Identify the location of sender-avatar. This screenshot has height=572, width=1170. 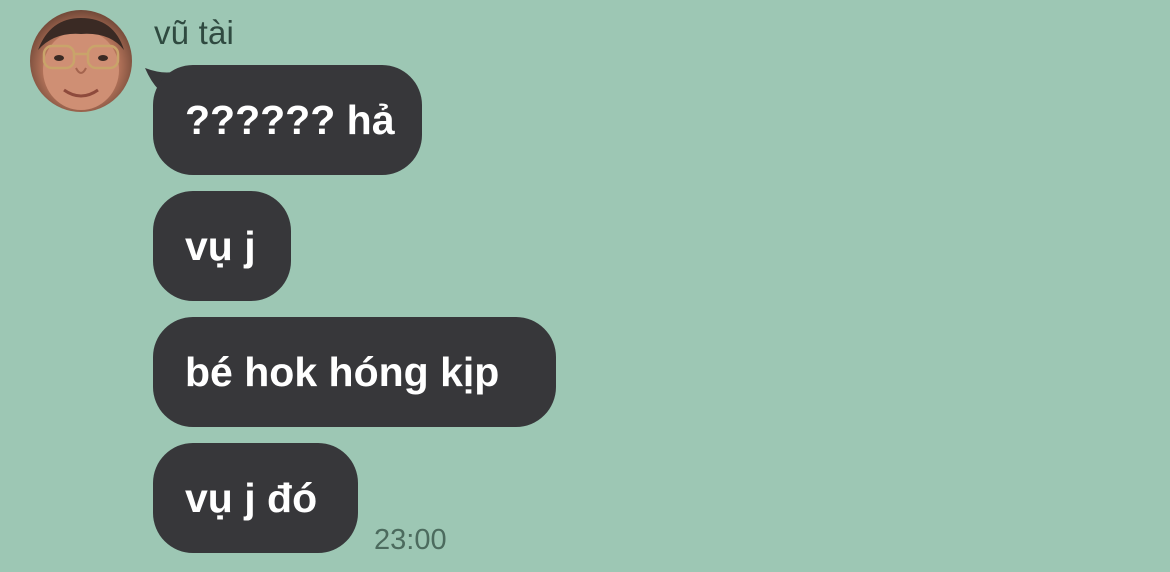
(81, 61).